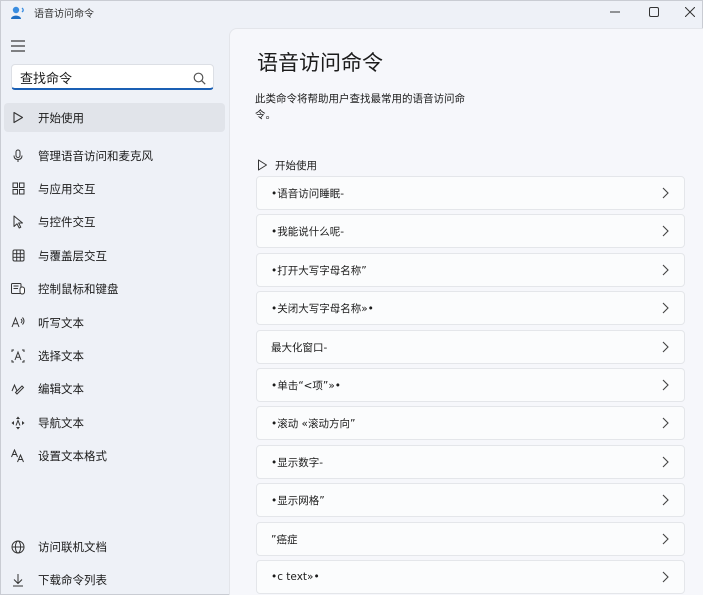  What do you see at coordinates (295, 577) in the screenshot?
I see `command-label: •c text»•` at bounding box center [295, 577].